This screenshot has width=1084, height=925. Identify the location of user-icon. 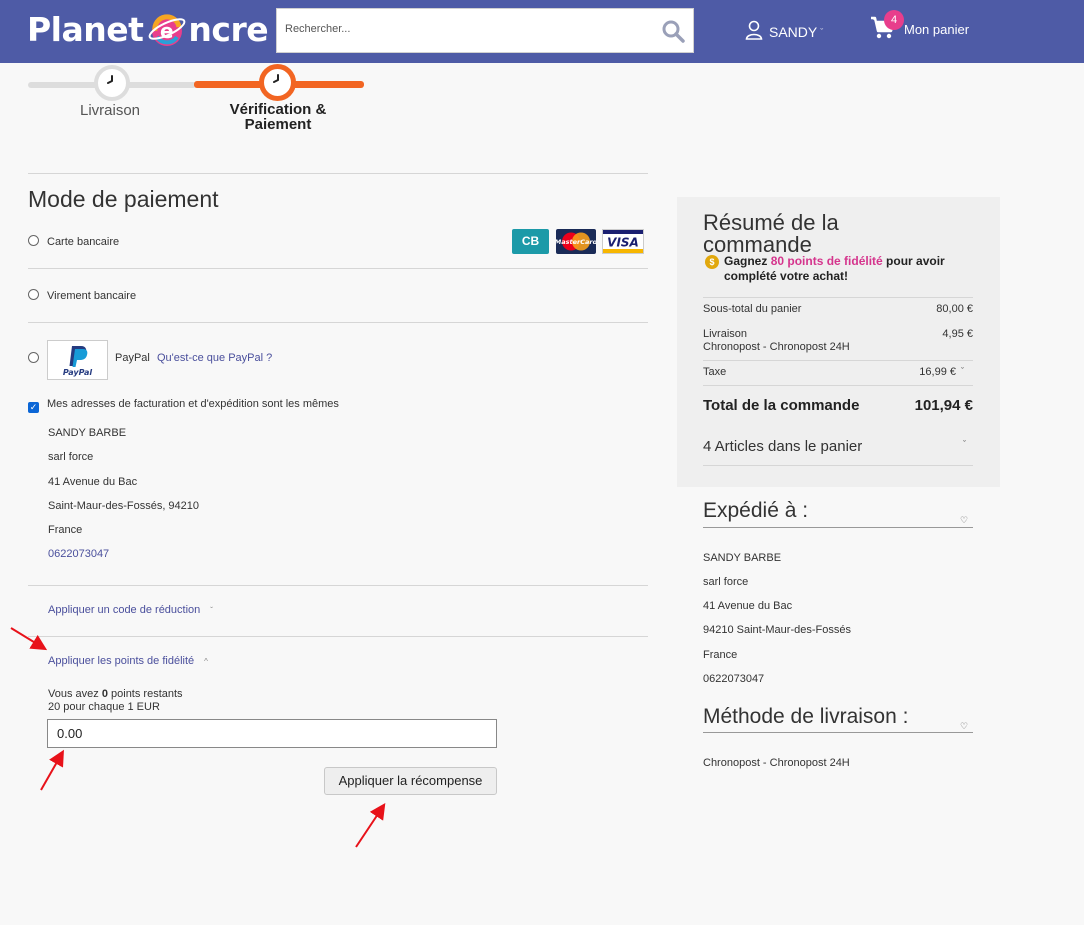
(754, 31).